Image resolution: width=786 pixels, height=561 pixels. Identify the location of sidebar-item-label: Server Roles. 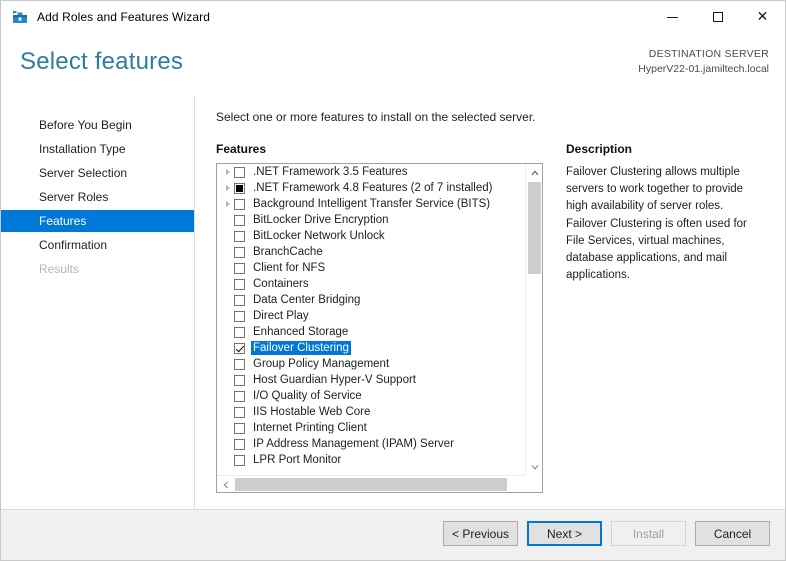
(74, 197).